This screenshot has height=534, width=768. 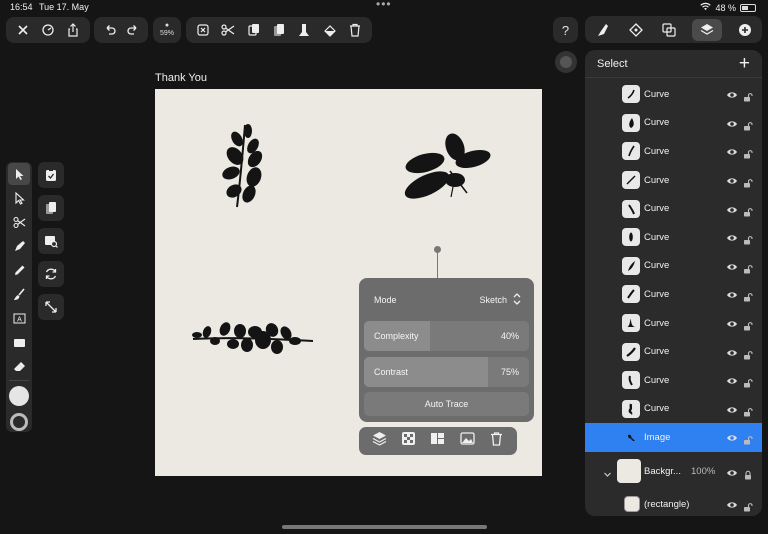 I want to click on paste-style-icon, so click(x=304, y=30).